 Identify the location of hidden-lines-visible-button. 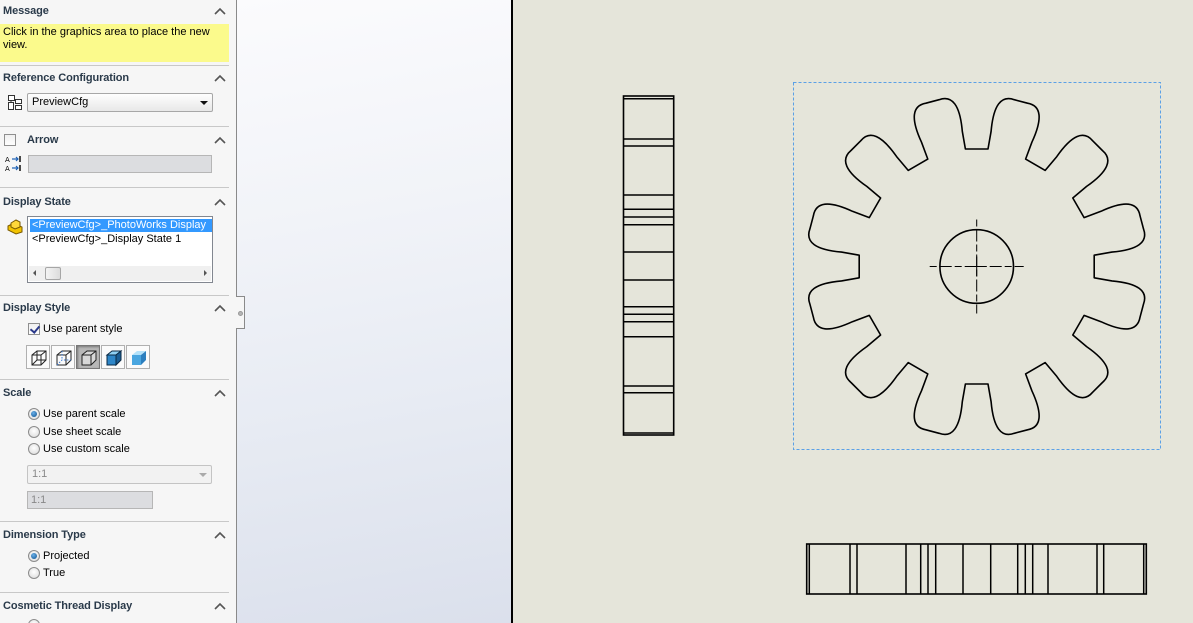
(63, 357).